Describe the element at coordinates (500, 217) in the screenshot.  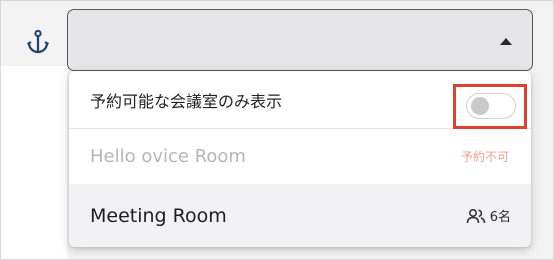
I see `room-capacity-value: 6名` at that location.